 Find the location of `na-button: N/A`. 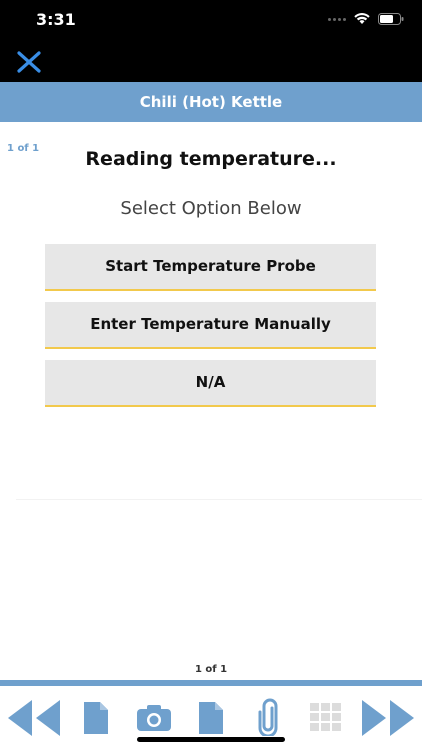

na-button: N/A is located at coordinates (210, 383).